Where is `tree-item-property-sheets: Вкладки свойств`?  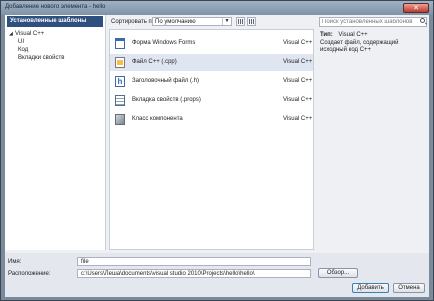
tree-item-property-sheets: Вкладки свойств is located at coordinates (36, 58).